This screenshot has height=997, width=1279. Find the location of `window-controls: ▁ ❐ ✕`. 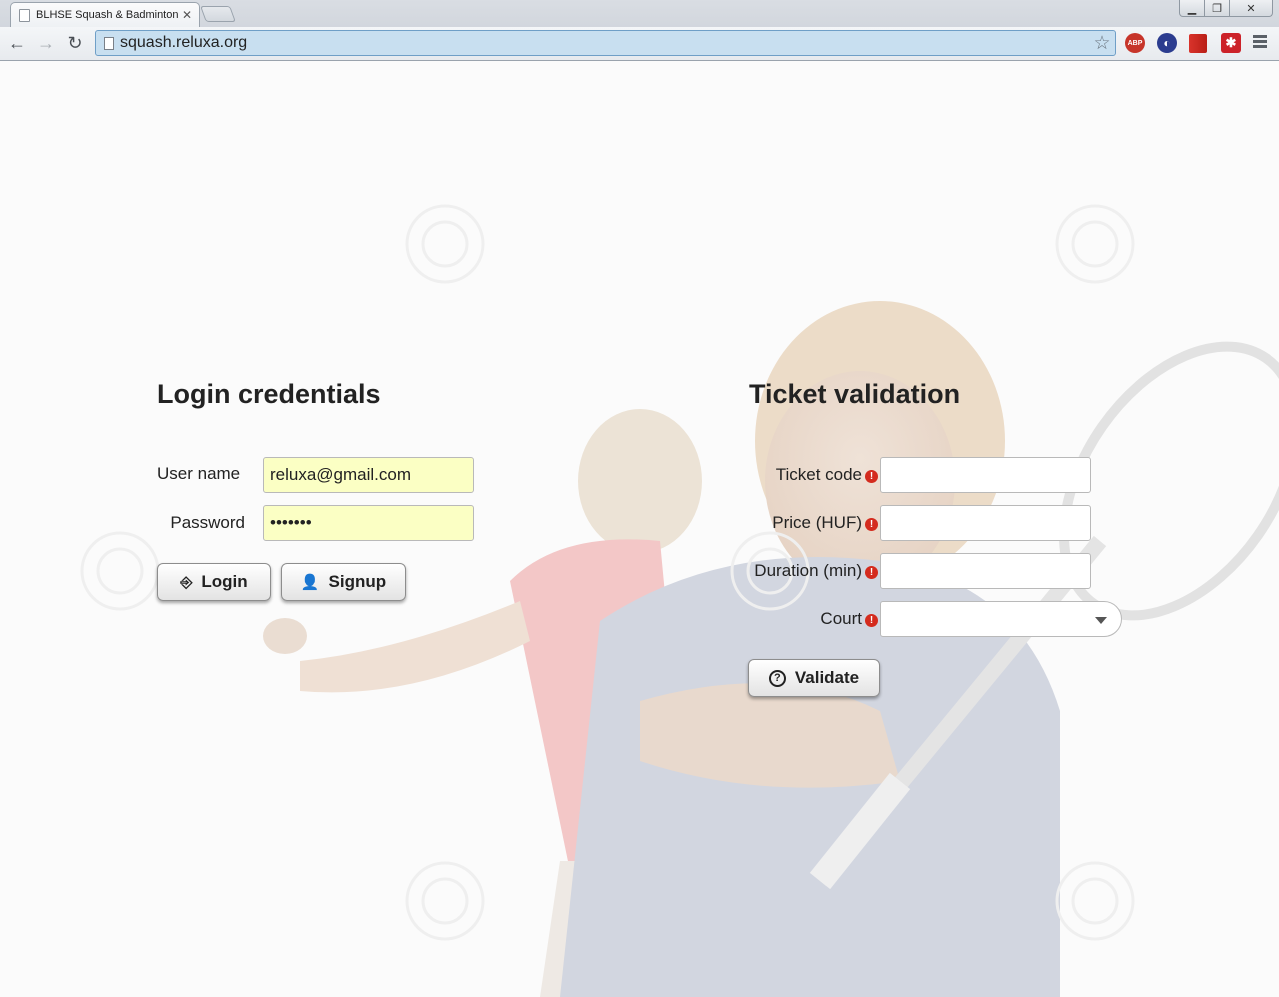

window-controls: ▁ ❐ ✕ is located at coordinates (1226, 9).